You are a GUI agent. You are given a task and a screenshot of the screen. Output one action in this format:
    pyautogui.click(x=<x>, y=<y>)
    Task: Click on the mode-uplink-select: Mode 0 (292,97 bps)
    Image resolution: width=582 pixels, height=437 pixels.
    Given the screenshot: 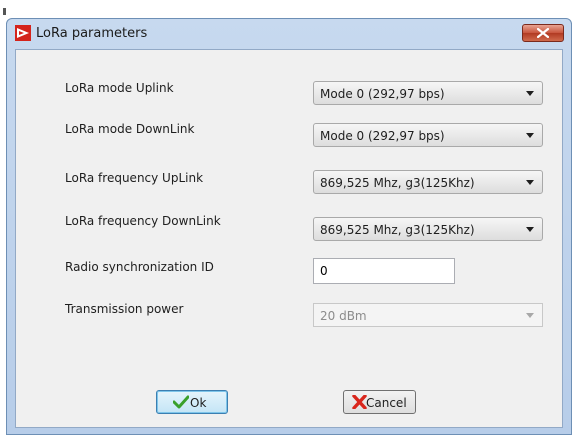 What is the action you would take?
    pyautogui.click(x=428, y=93)
    